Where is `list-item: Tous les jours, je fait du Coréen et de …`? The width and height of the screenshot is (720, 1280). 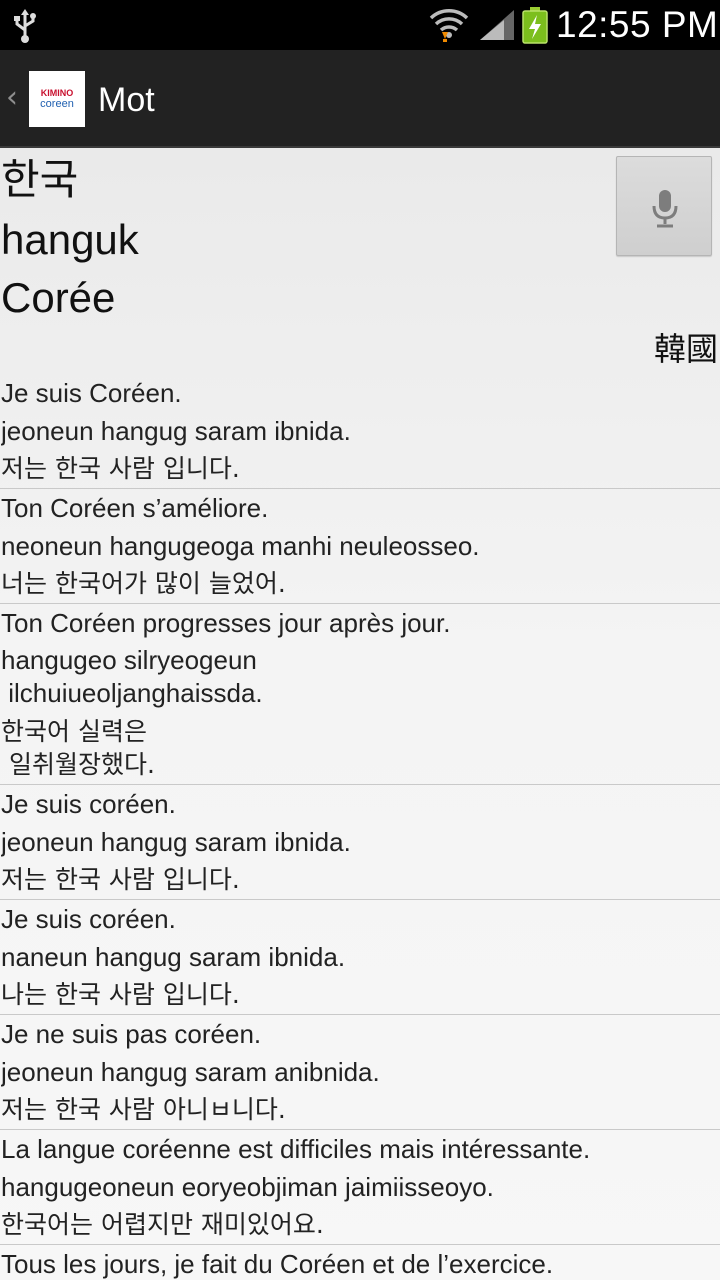
list-item: Tous les jours, je fait du Coréen et de … is located at coordinates (360, 1262).